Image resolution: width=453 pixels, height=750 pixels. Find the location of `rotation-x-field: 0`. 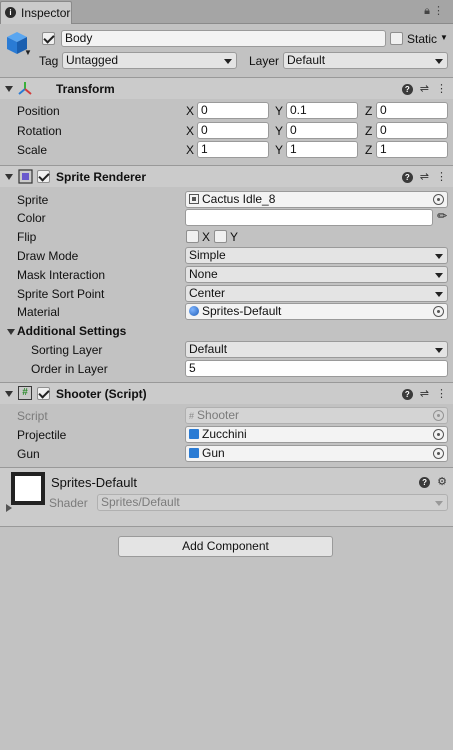

rotation-x-field: 0 is located at coordinates (233, 130).